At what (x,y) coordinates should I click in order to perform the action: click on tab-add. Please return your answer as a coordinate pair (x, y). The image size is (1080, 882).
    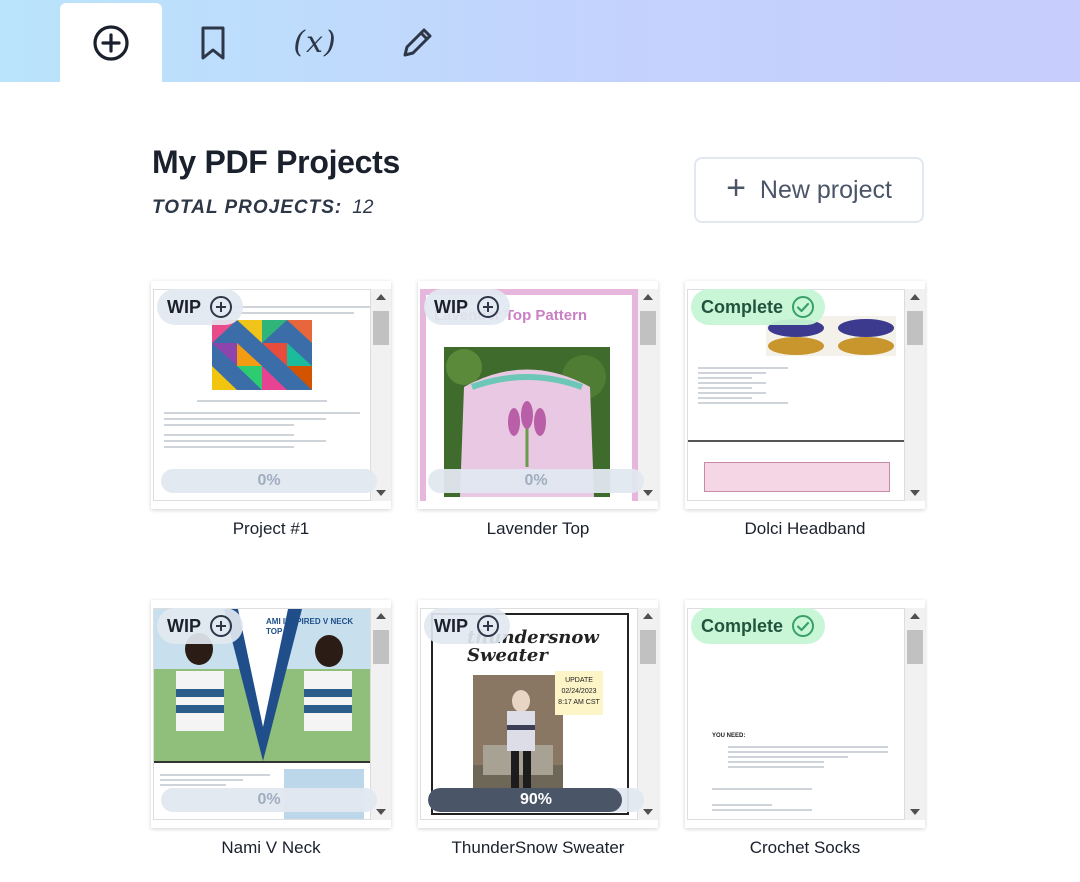
    Looking at the image, I should click on (111, 42).